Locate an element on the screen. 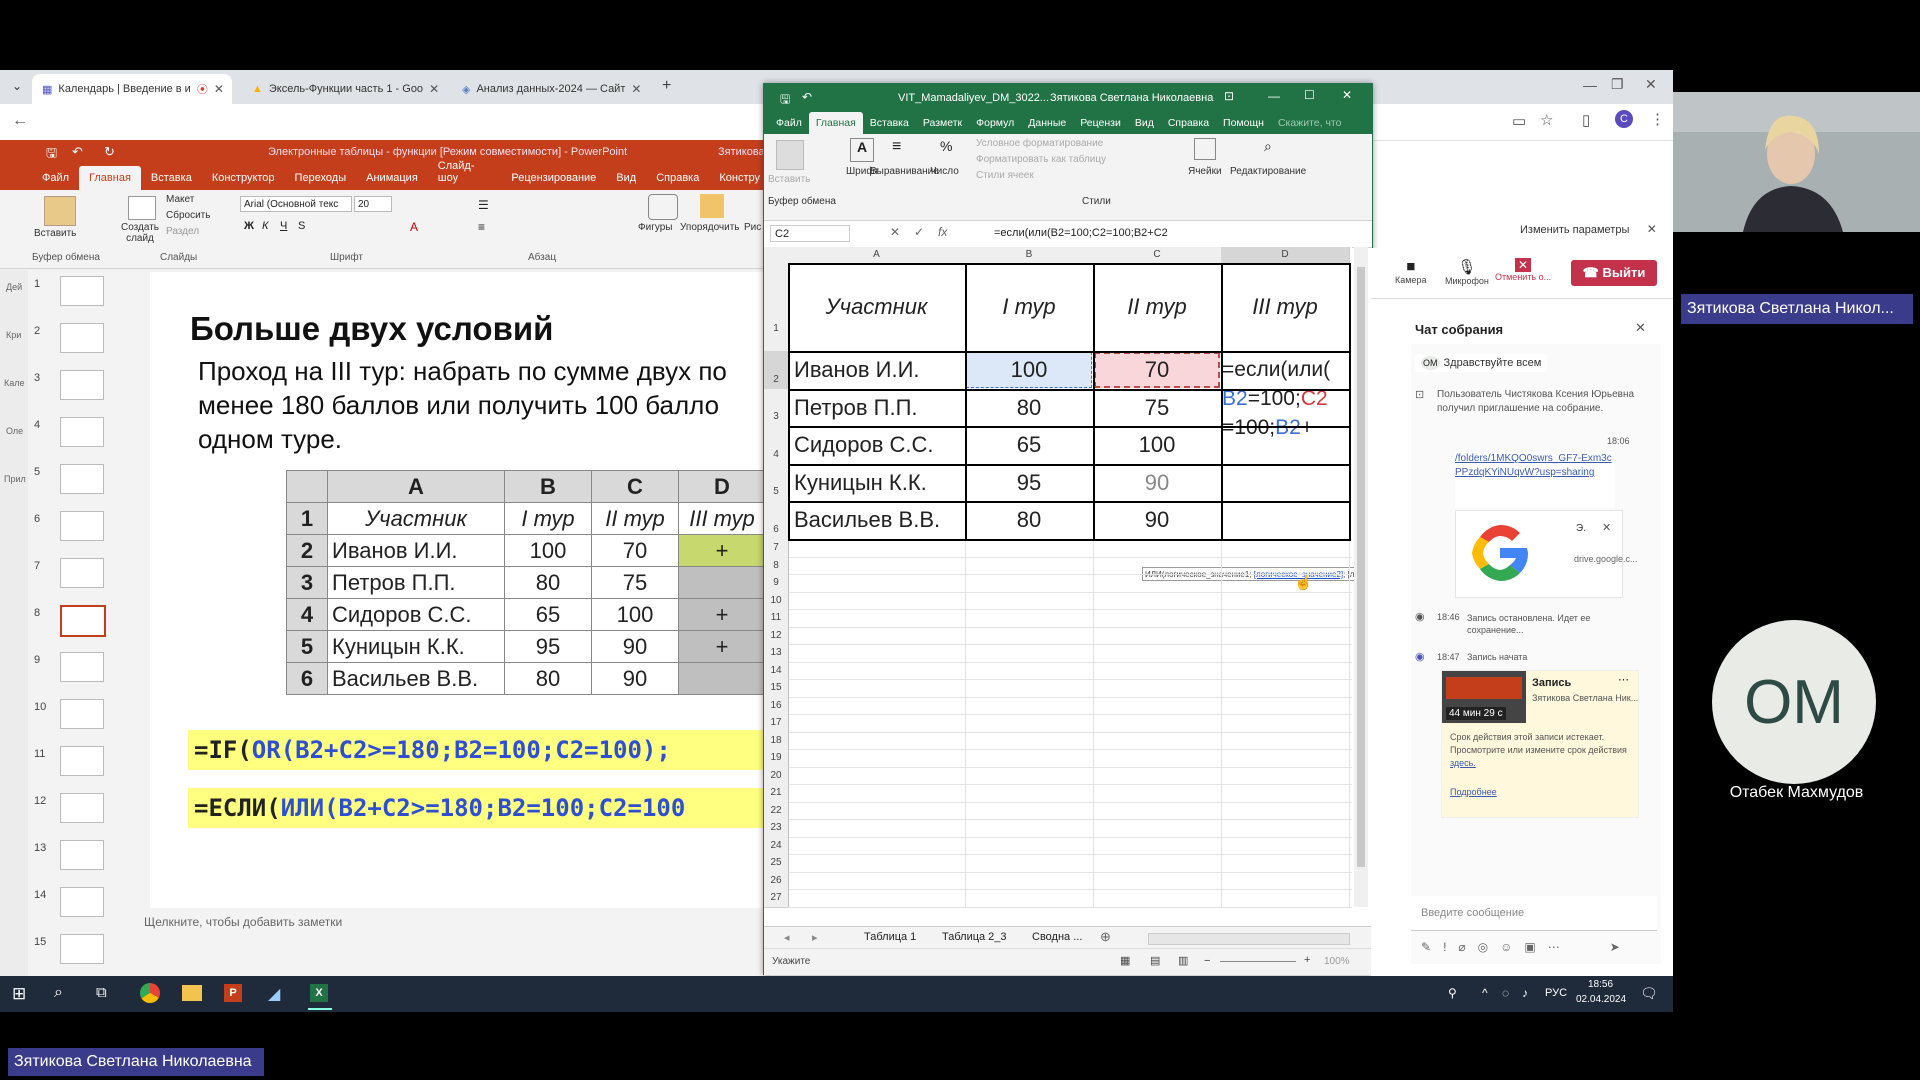 This screenshot has width=1920, height=1080. change-params-button: Изменить параметры ✕ is located at coordinates (1588, 229).